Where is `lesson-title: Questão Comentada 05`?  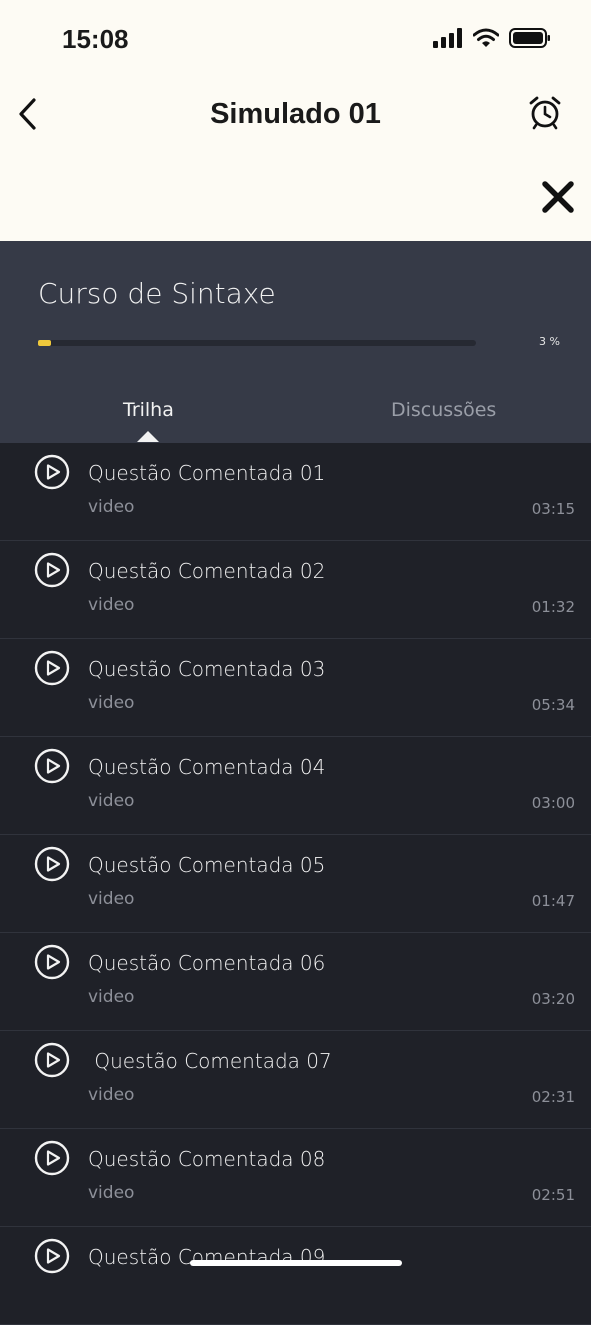 lesson-title: Questão Comentada 05 is located at coordinates (207, 865).